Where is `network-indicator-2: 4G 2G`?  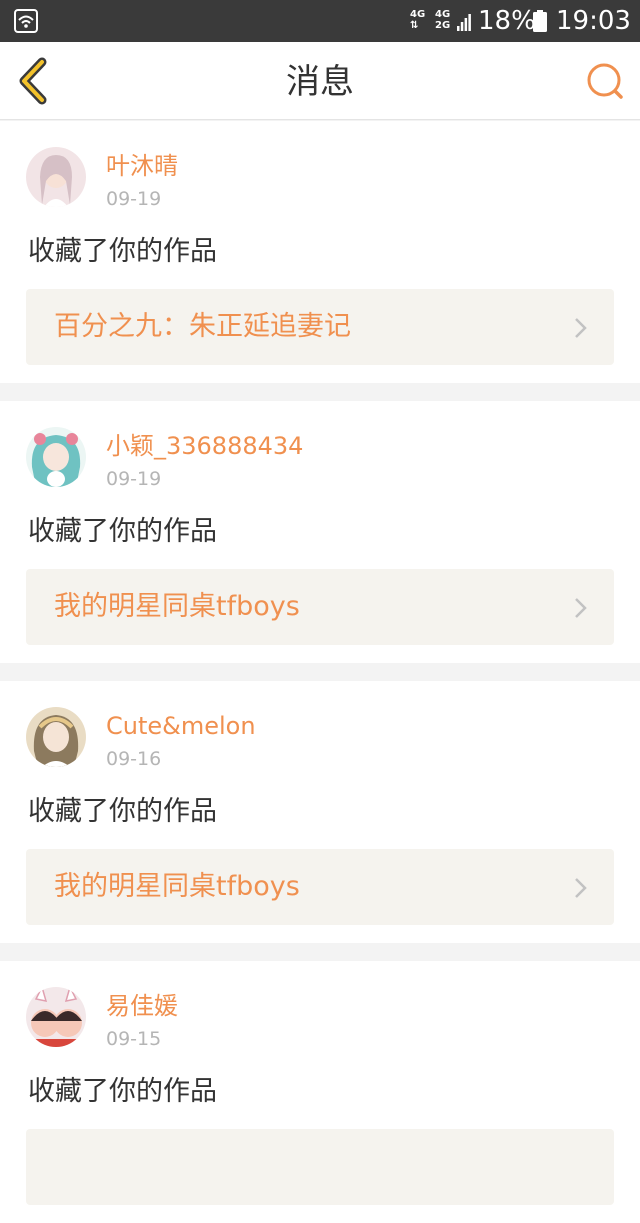 network-indicator-2: 4G 2G is located at coordinates (442, 20).